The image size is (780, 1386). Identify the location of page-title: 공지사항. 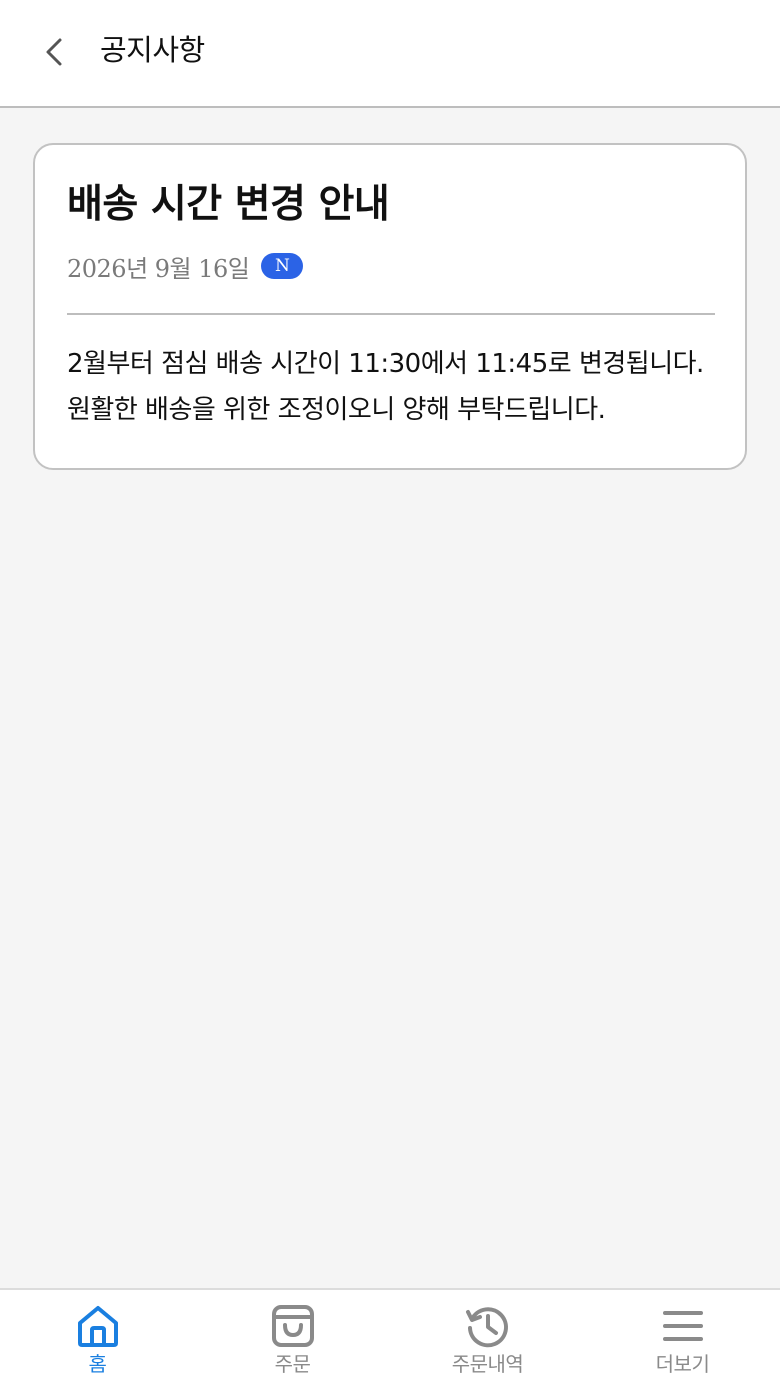
(152, 50).